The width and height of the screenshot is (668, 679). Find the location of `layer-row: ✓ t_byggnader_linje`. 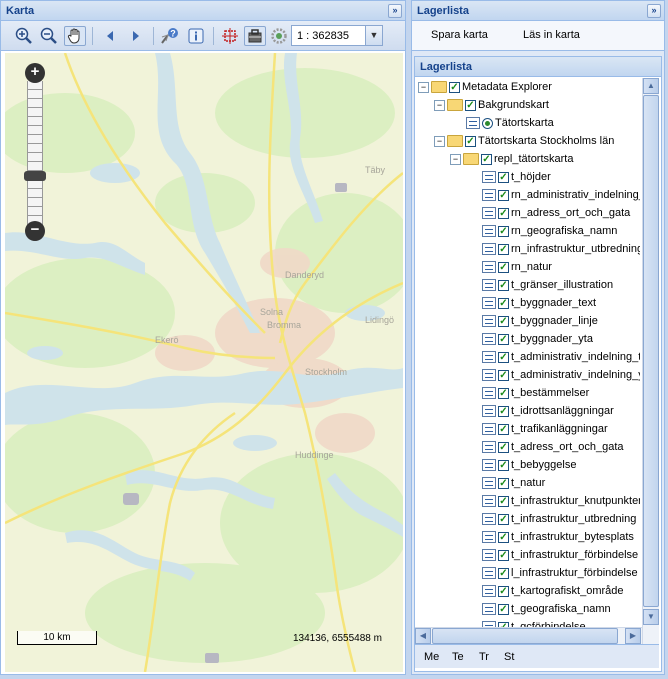

layer-row: ✓ t_byggnader_linje is located at coordinates (540, 321).